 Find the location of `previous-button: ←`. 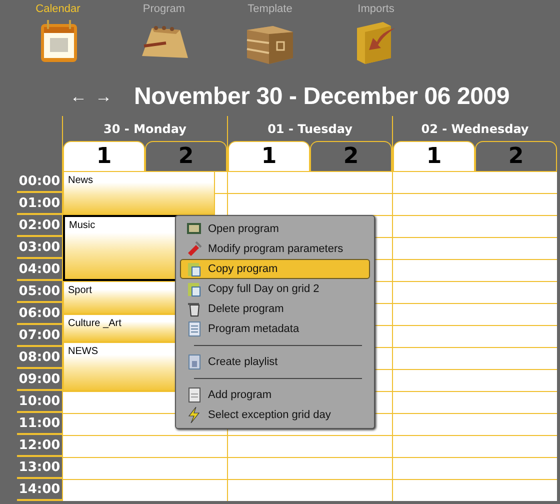

previous-button: ← is located at coordinates (78, 97).